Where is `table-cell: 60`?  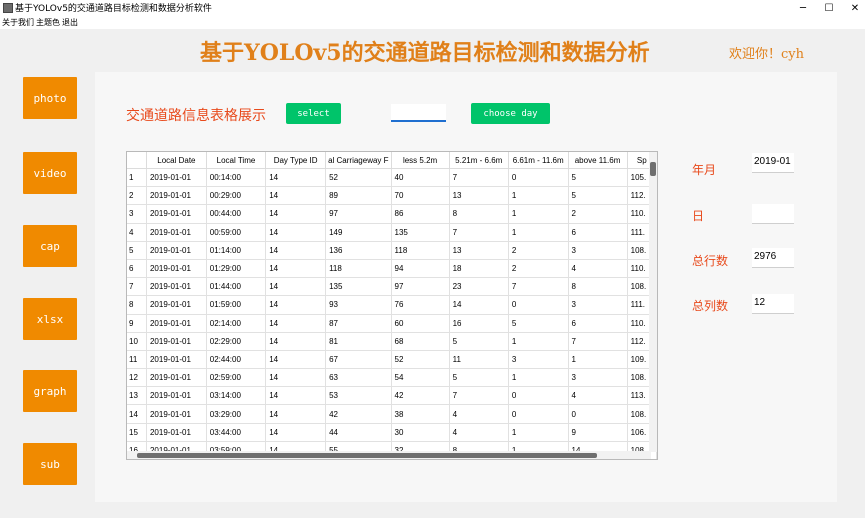
table-cell: 60 is located at coordinates (420, 323).